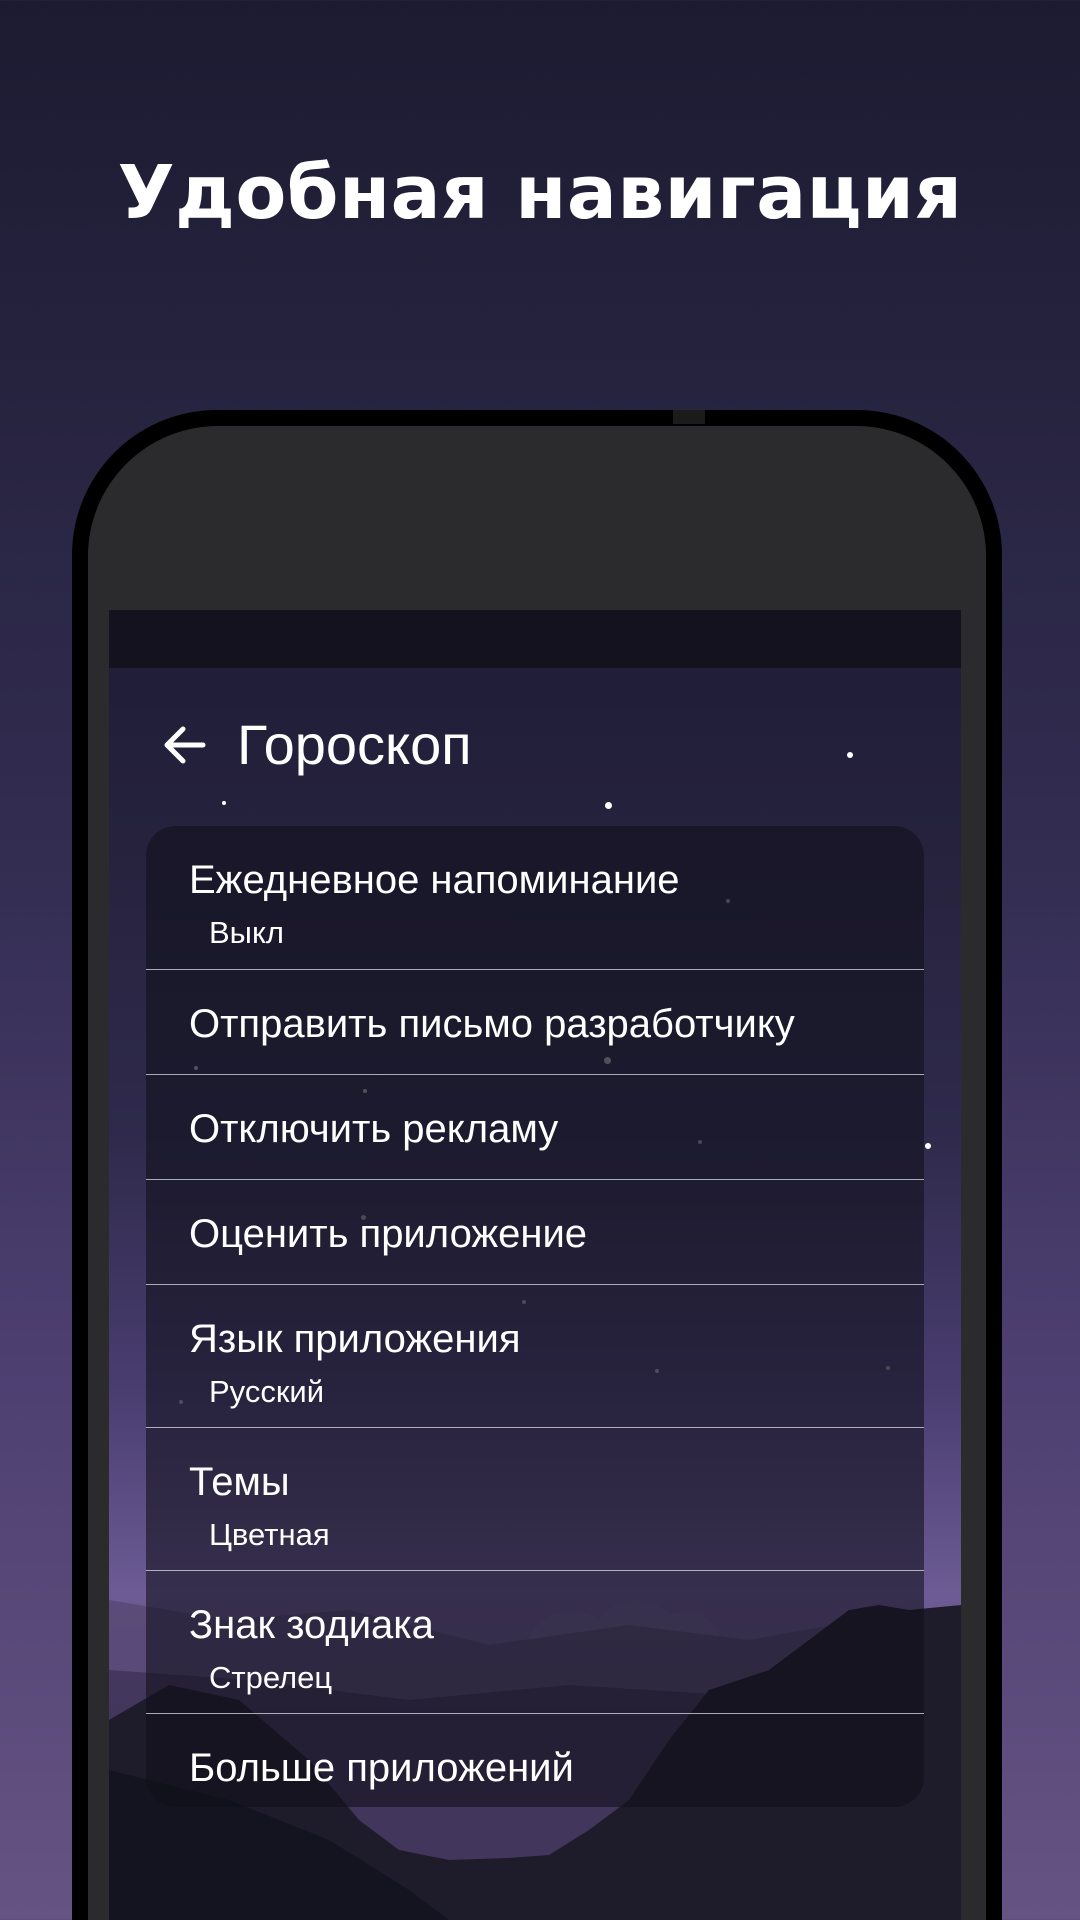 Image resolution: width=1080 pixels, height=1920 pixels. What do you see at coordinates (354, 744) in the screenshot?
I see `app-title: Гороскоп` at bounding box center [354, 744].